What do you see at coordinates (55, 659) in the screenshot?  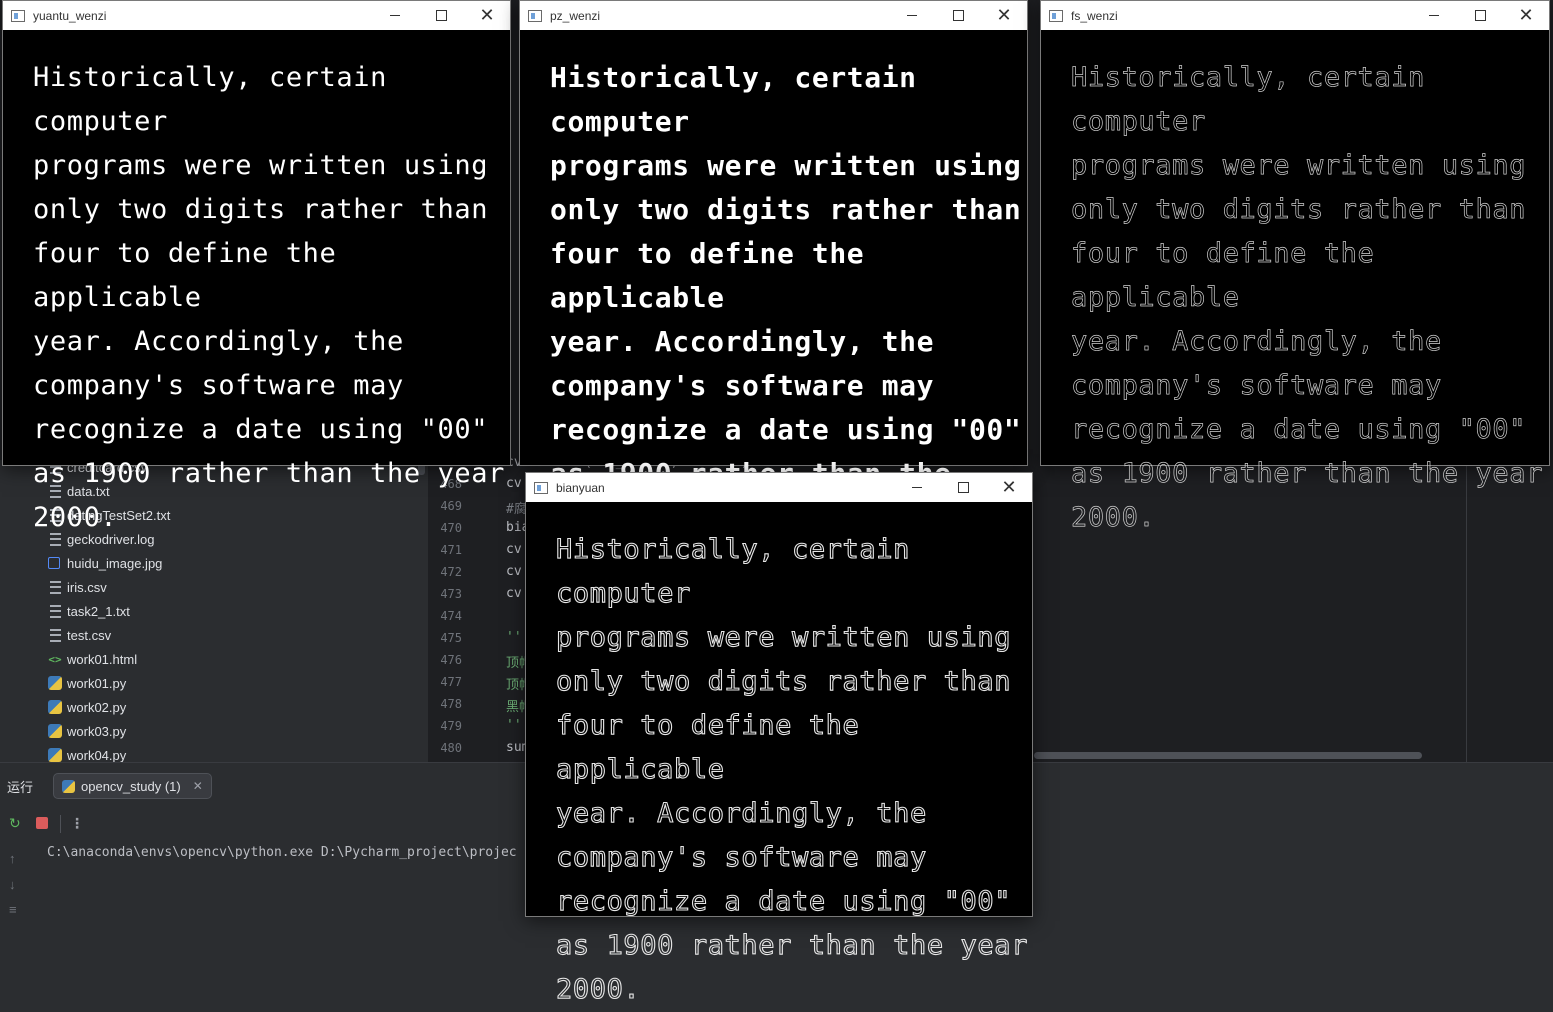 I see `html-file-icon: <>` at bounding box center [55, 659].